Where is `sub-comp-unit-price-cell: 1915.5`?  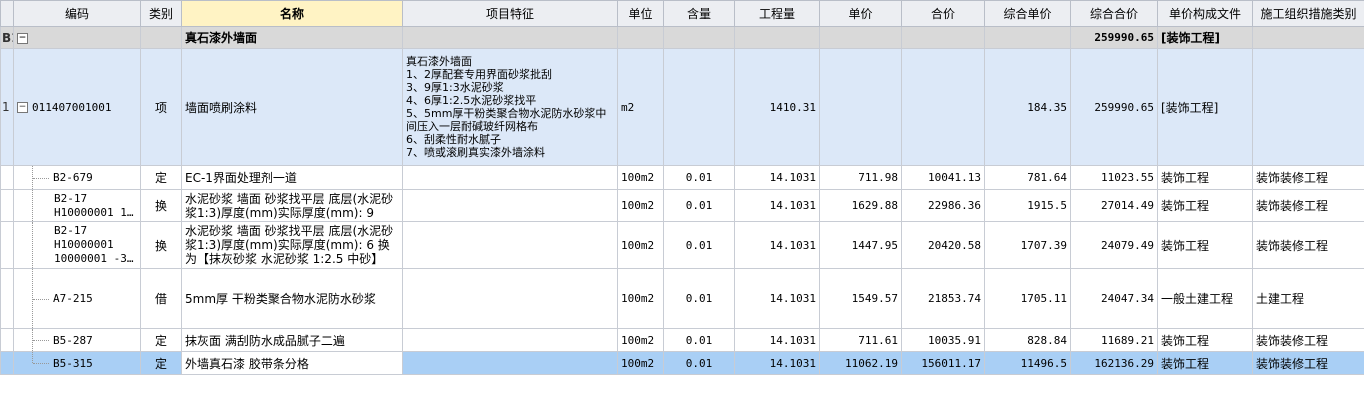 sub-comp-unit-price-cell: 1915.5 is located at coordinates (1027, 205).